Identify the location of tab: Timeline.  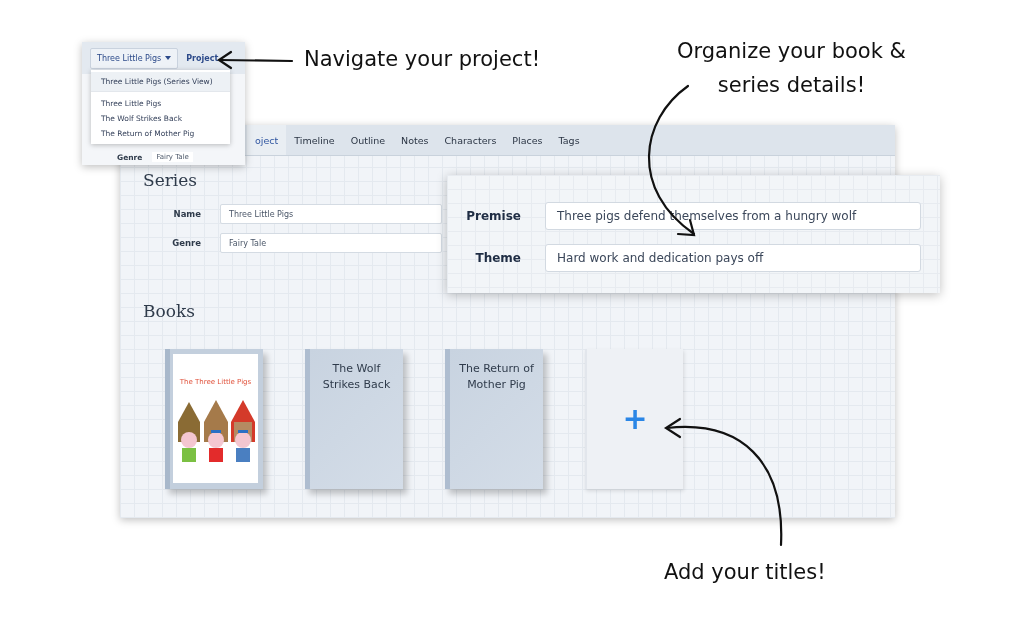
(314, 140).